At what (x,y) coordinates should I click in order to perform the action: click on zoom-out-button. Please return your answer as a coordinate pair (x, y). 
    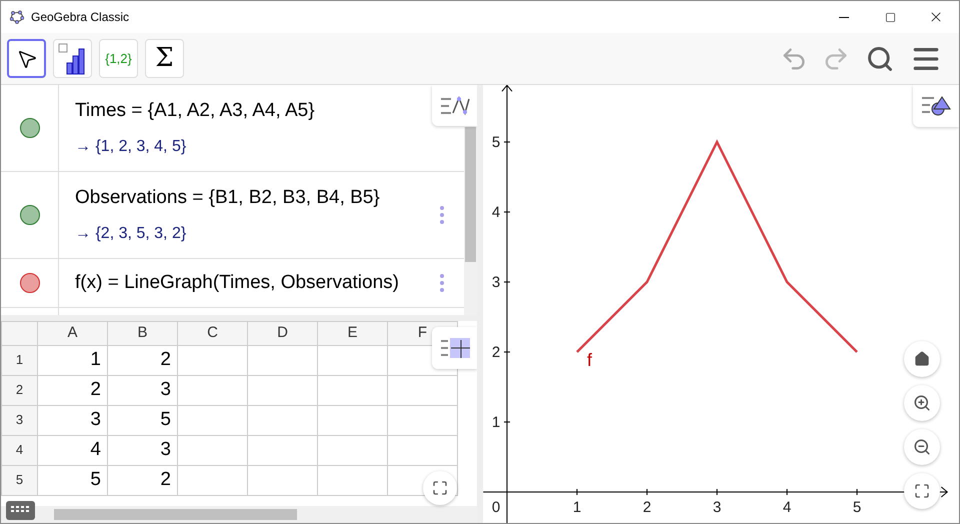
    Looking at the image, I should click on (922, 447).